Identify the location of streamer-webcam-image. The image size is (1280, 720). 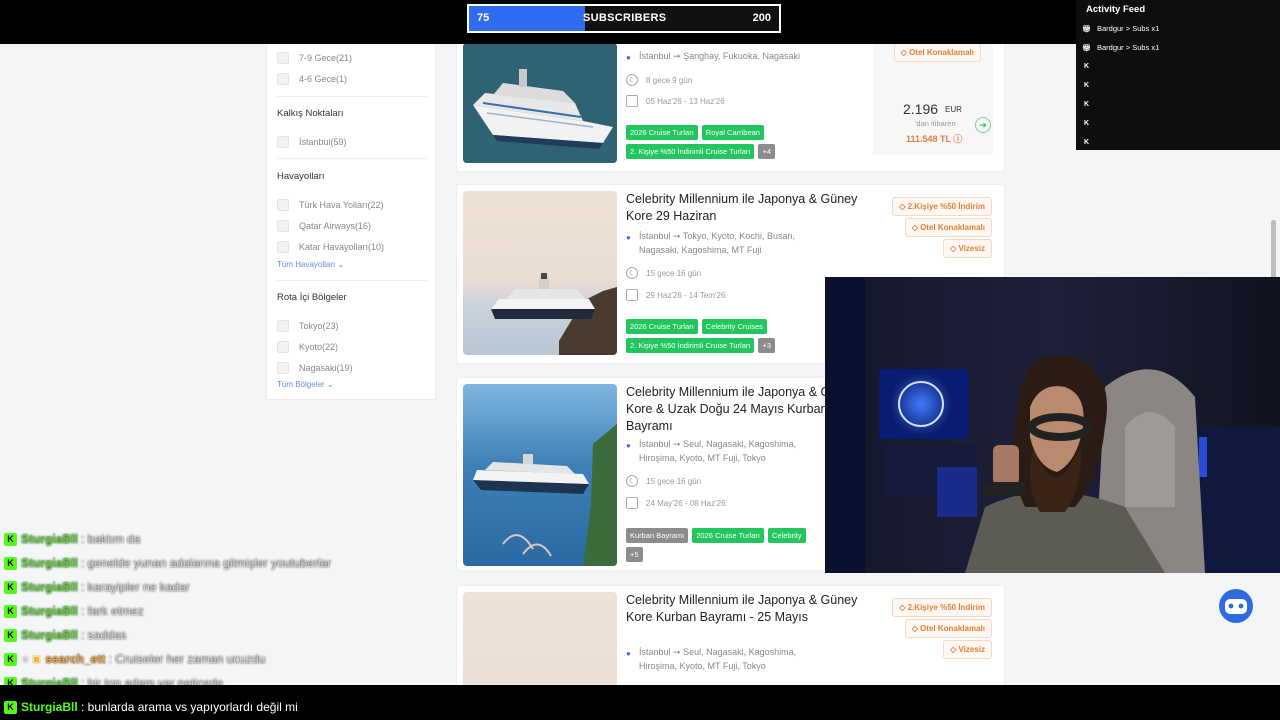
(1052, 425).